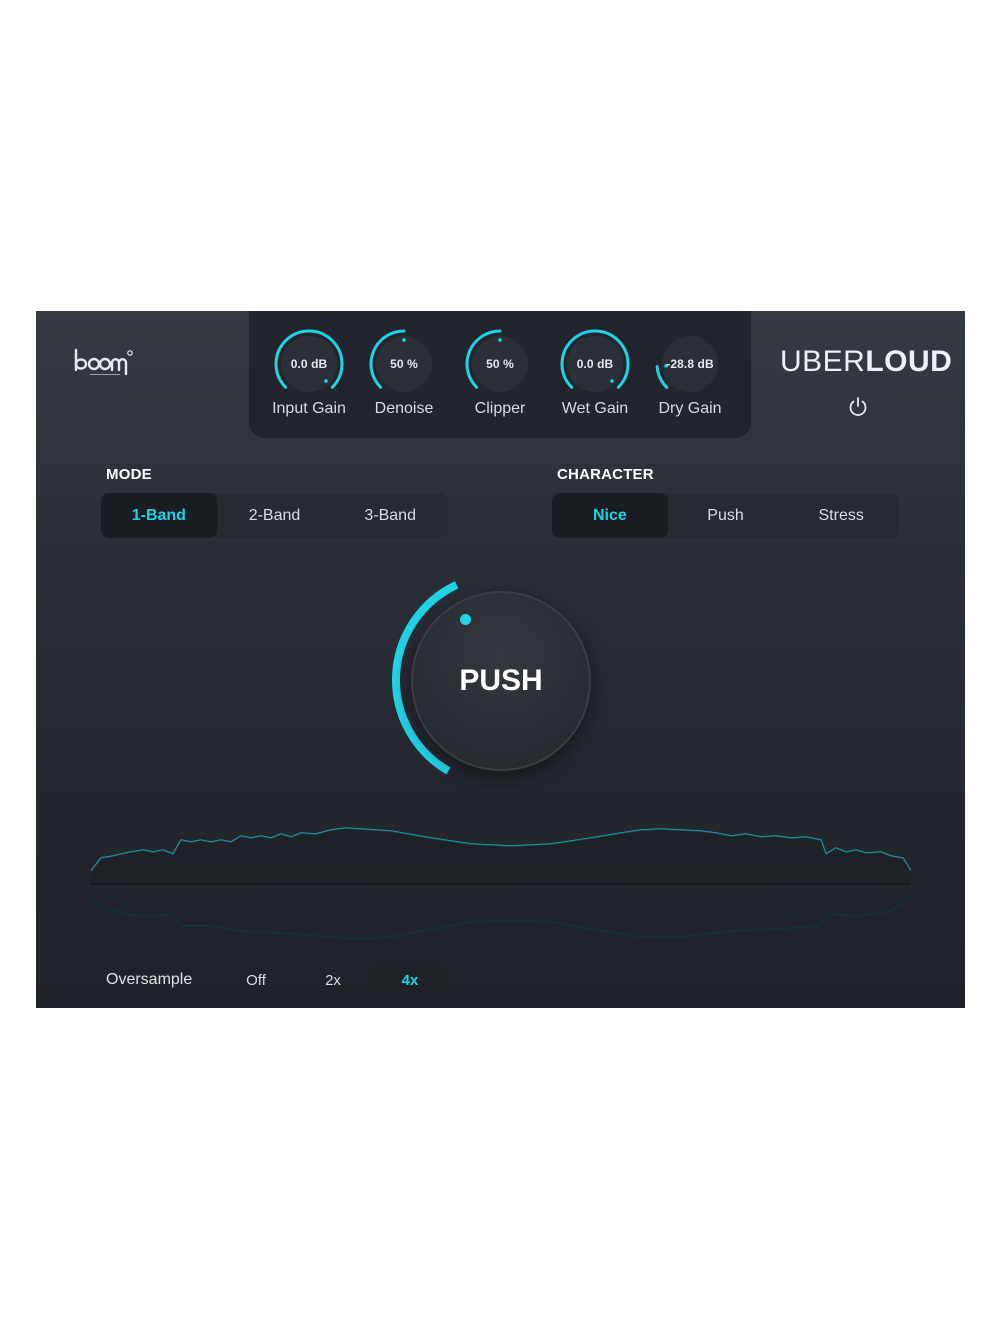  I want to click on knob-value: -28.8 dB, so click(690, 364).